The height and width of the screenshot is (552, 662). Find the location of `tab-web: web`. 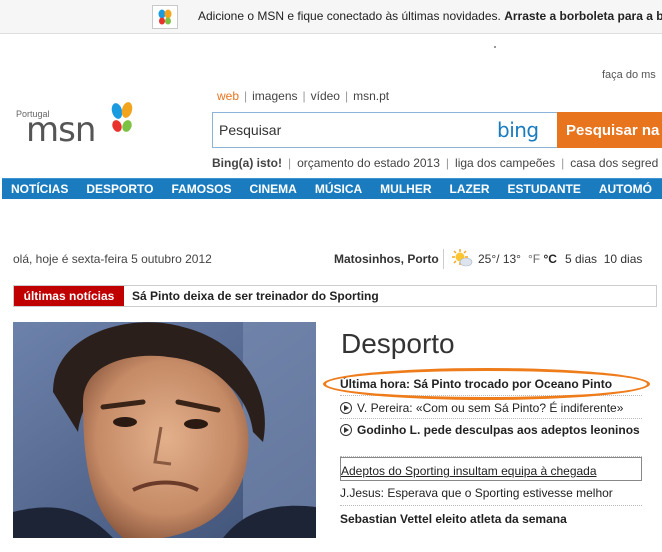

tab-web: web is located at coordinates (228, 96).